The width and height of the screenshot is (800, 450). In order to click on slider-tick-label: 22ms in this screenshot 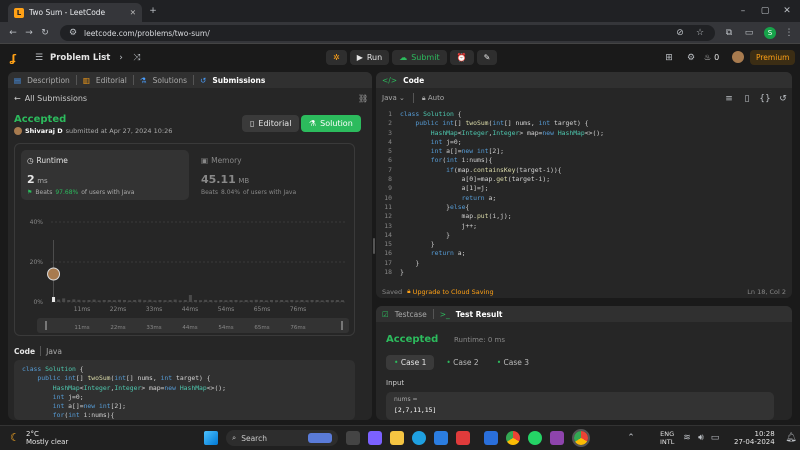, I will do `click(117, 328)`.